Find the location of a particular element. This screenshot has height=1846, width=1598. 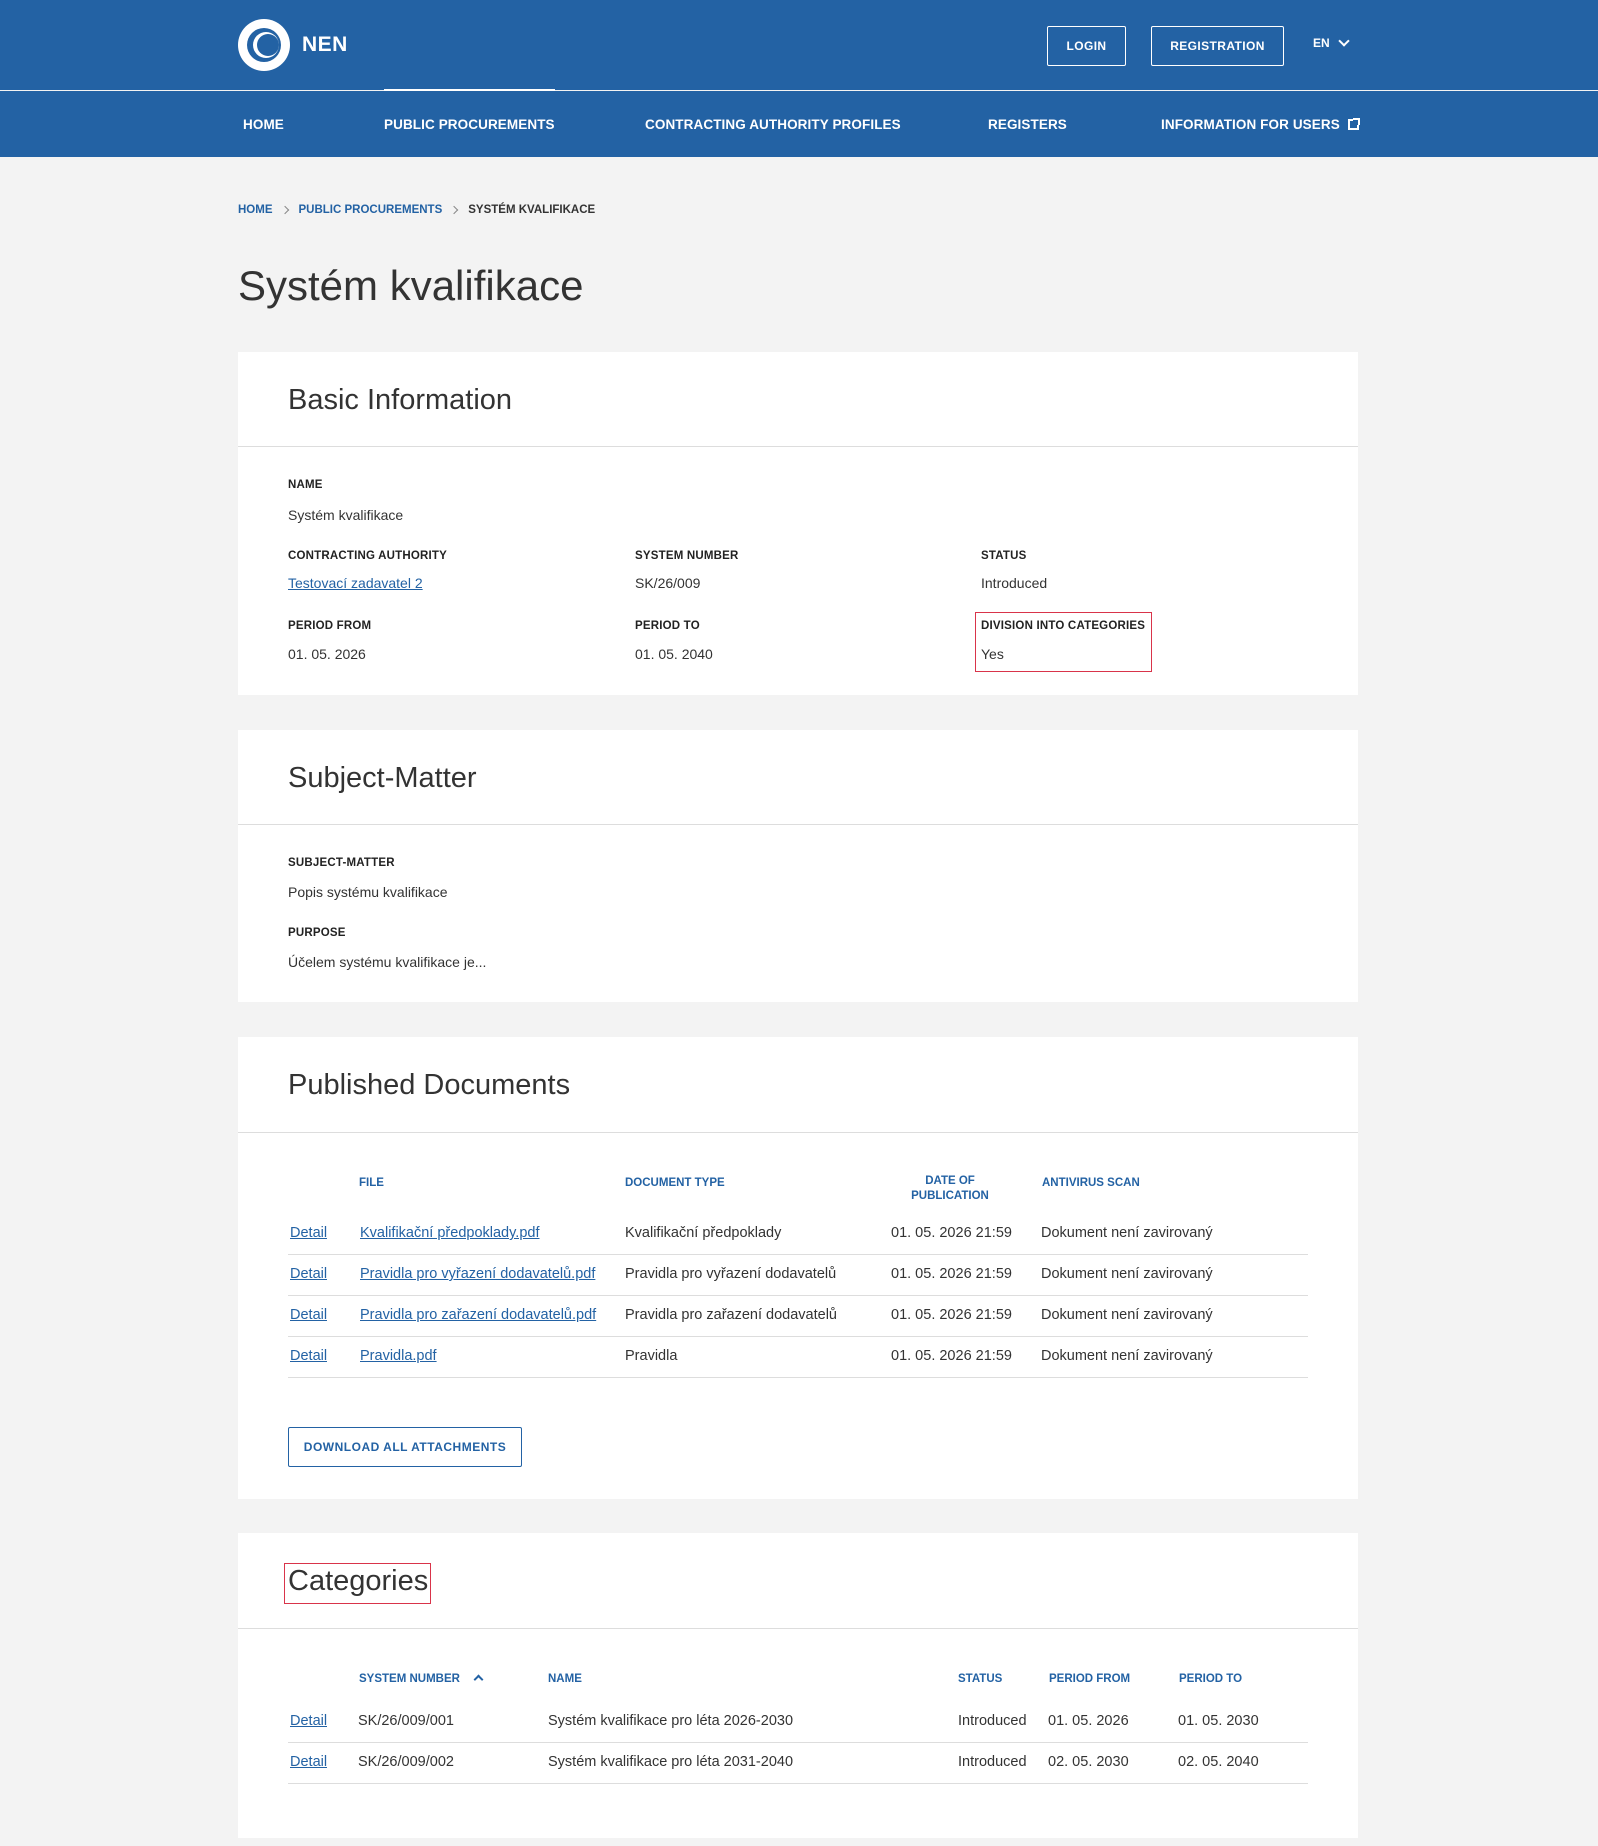

document-type: Kvalifikační předpoklady is located at coordinates (703, 1233).